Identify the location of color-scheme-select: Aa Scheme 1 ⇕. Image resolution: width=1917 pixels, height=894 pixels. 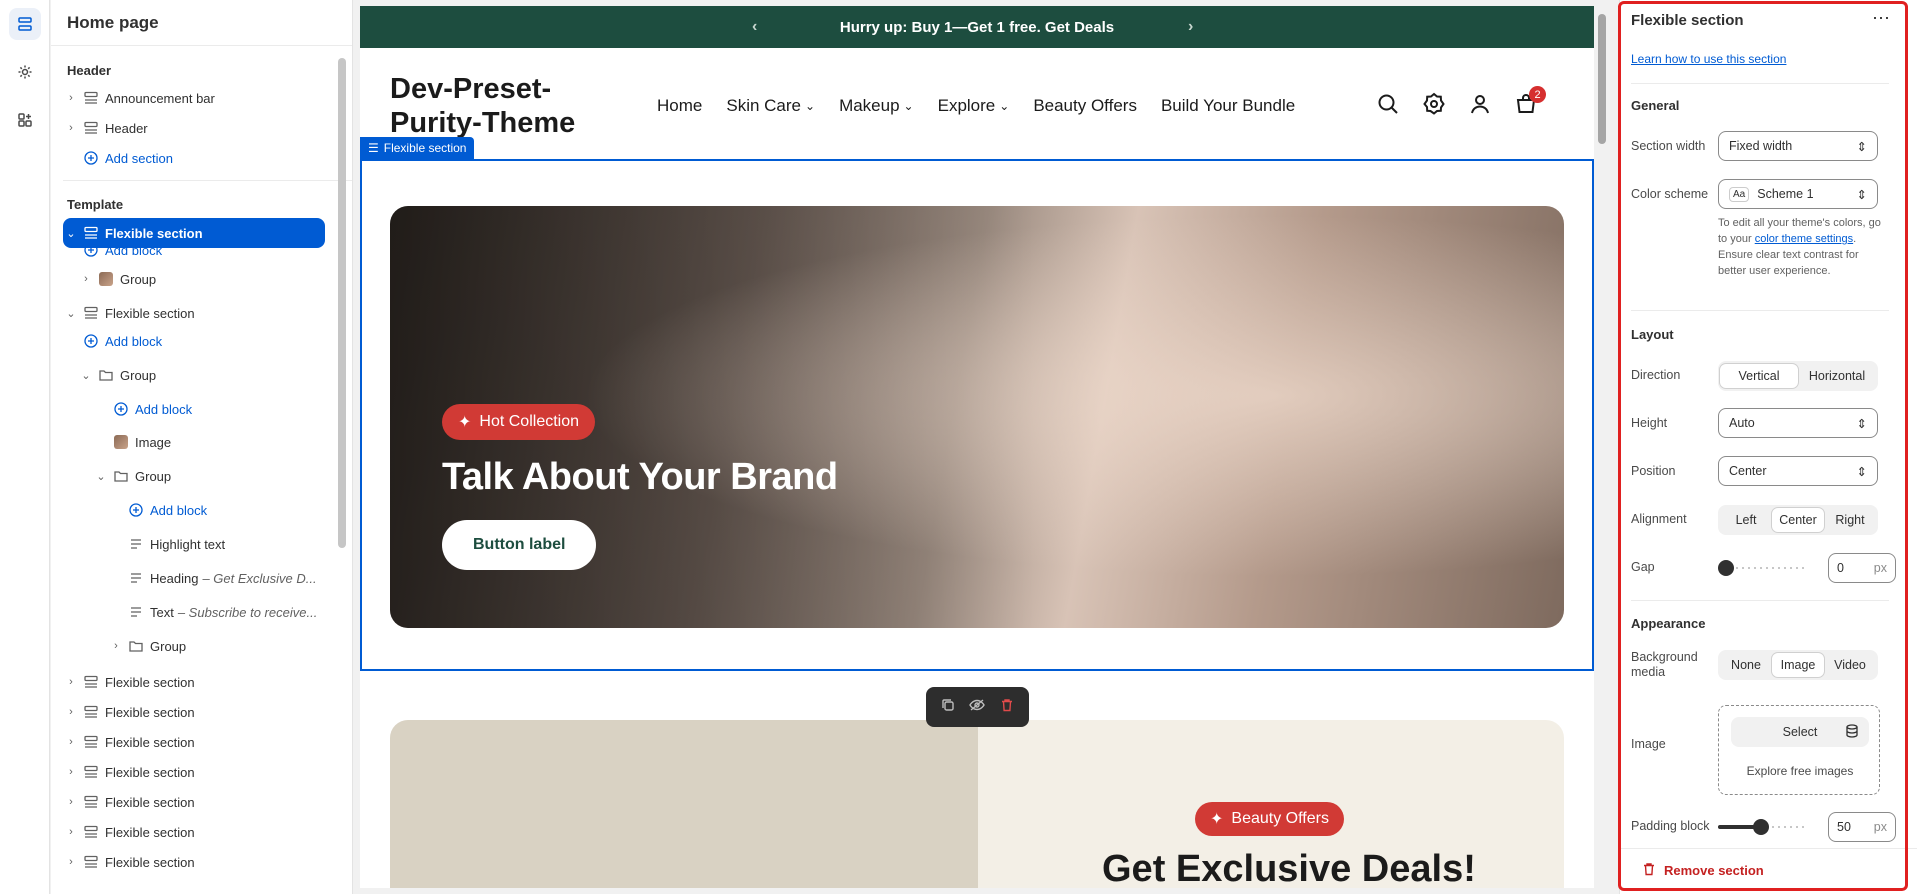
(1798, 194).